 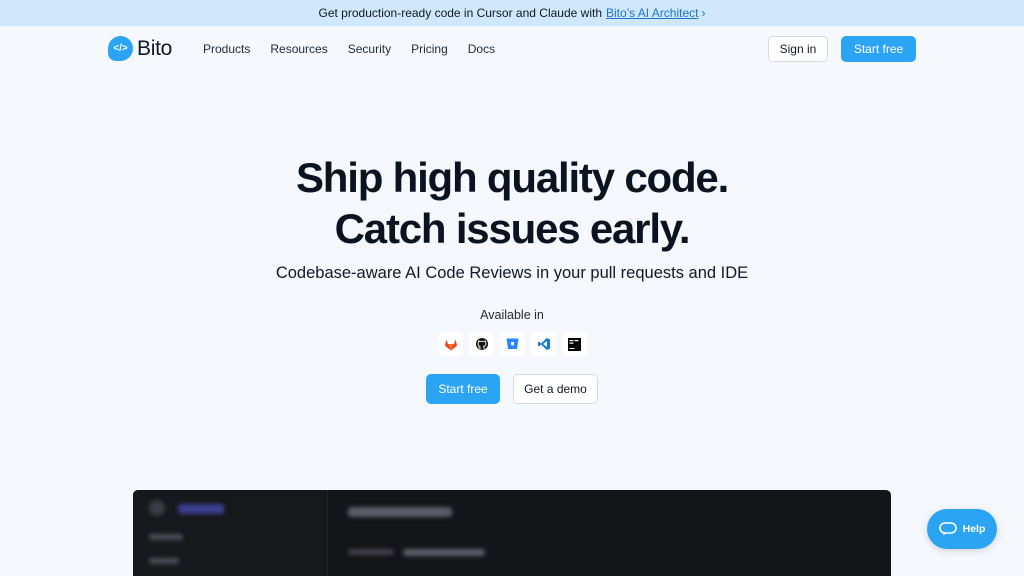 I want to click on bitbucket-icon, so click(x=512, y=344).